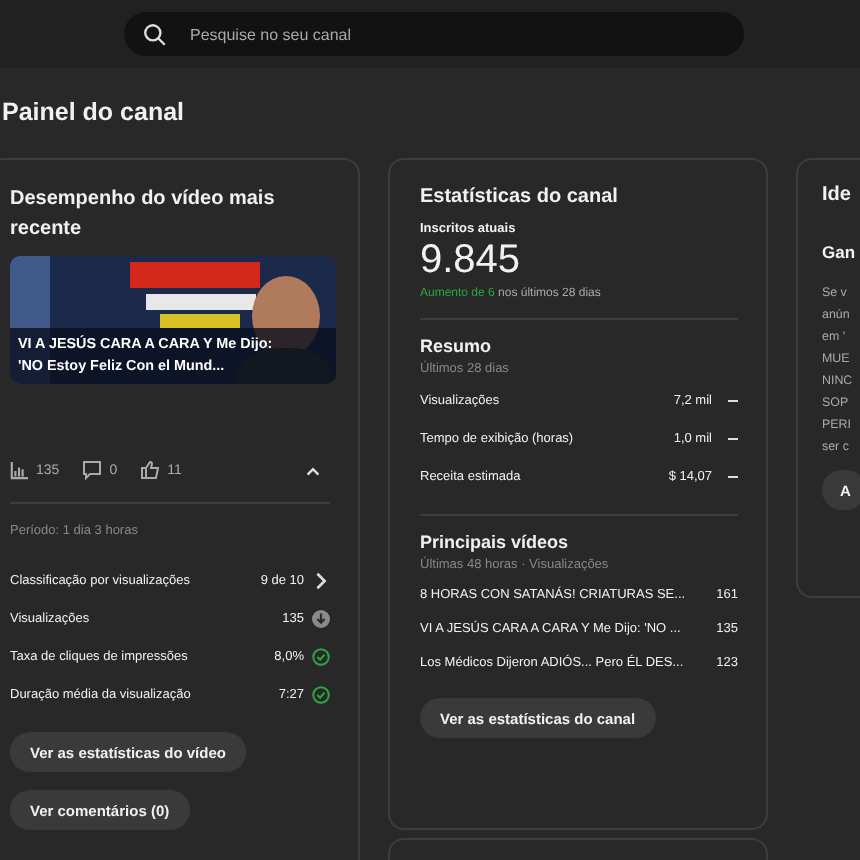 The width and height of the screenshot is (860, 860). Describe the element at coordinates (430, 34) in the screenshot. I see `search-field: Pesquise no seu canal` at that location.